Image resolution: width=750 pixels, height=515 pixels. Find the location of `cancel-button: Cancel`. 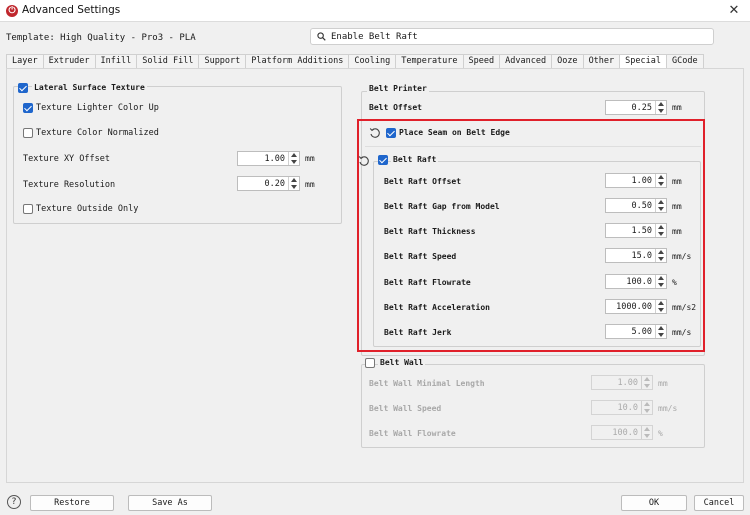

cancel-button: Cancel is located at coordinates (719, 503).